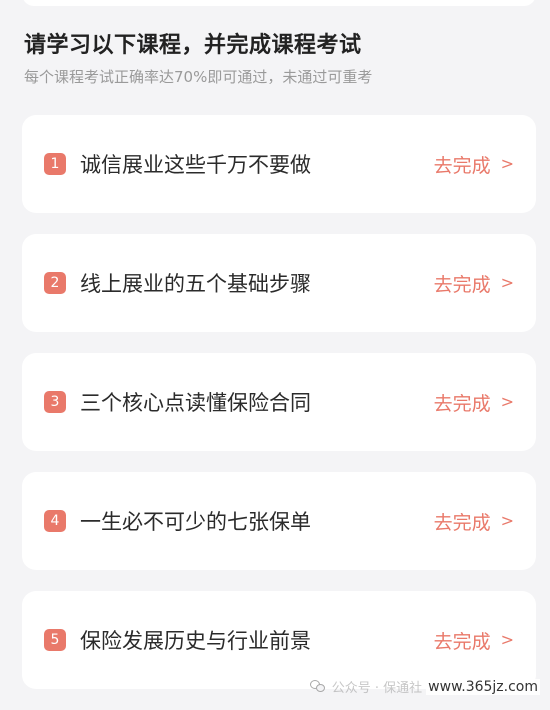  Describe the element at coordinates (195, 403) in the screenshot. I see `course-title: 三个核心点读懂保险合同` at that location.